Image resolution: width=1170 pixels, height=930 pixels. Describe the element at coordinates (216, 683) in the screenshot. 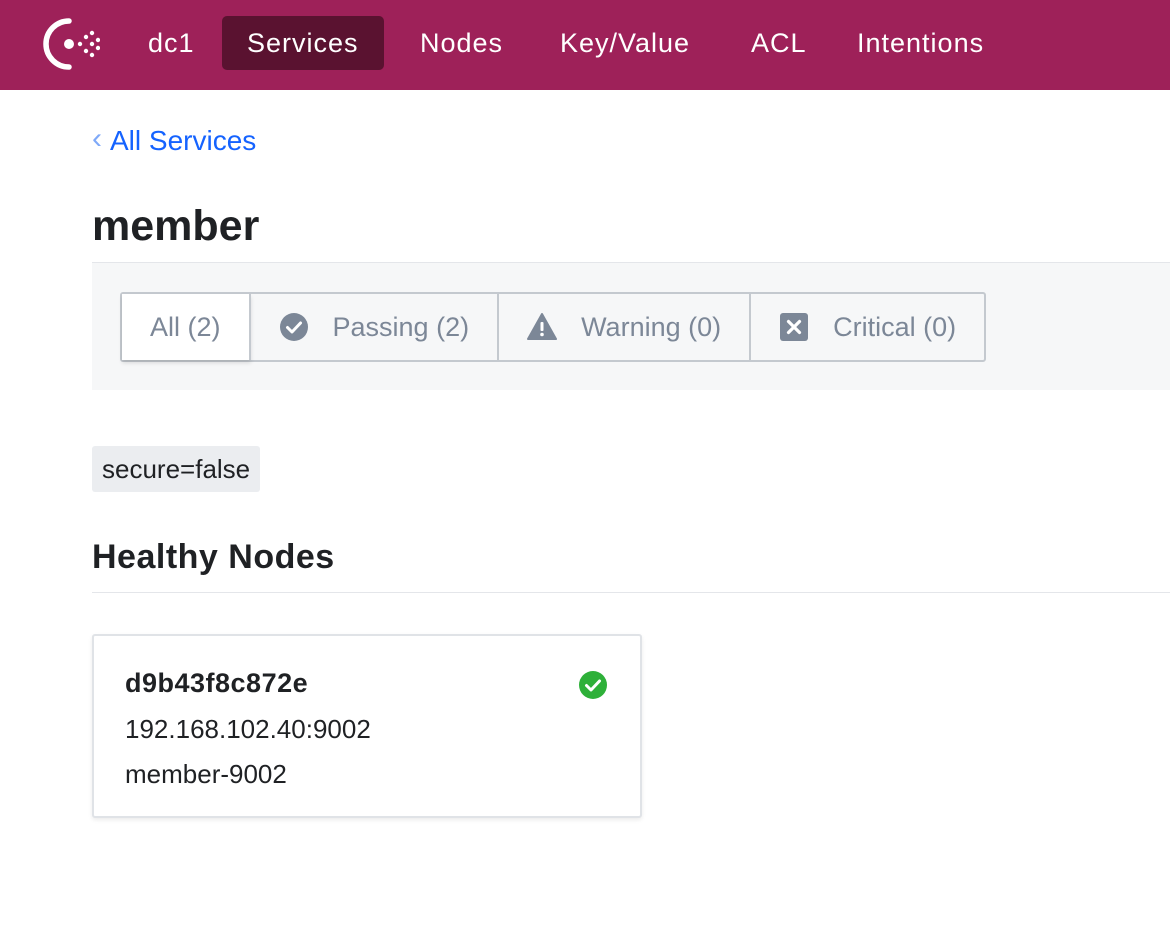

I see `node-name: d9b43f8c872e` at that location.